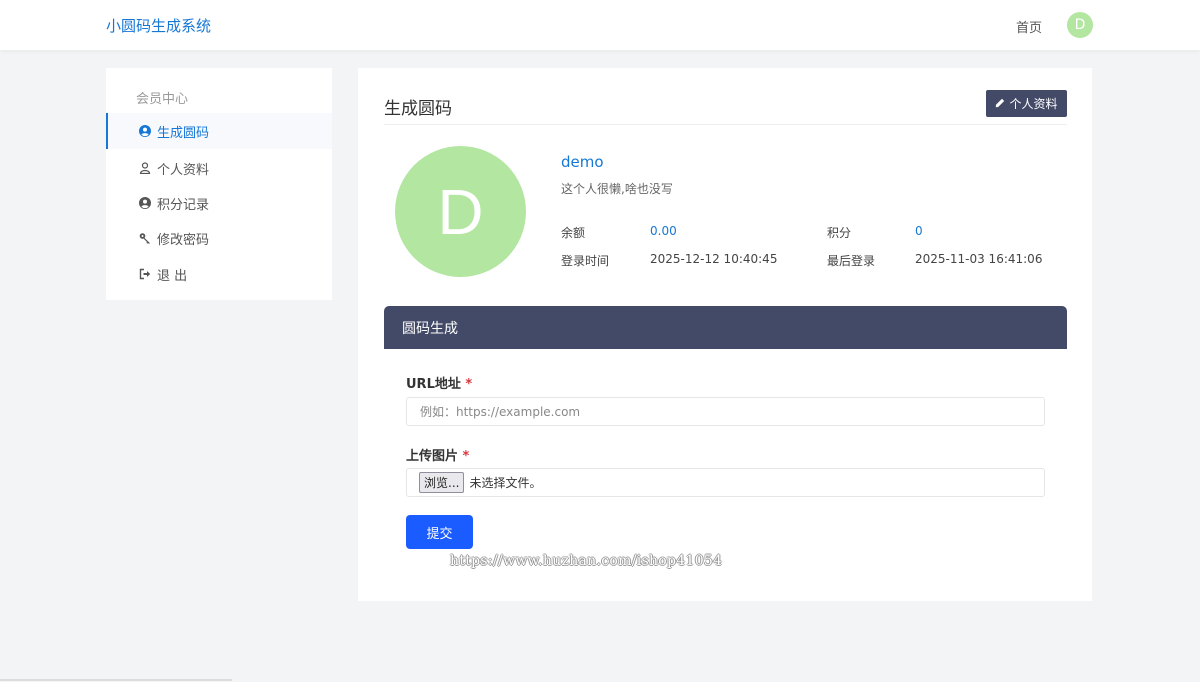 The width and height of the screenshot is (1200, 682). I want to click on upload-label-text: 上传图片, so click(432, 456).